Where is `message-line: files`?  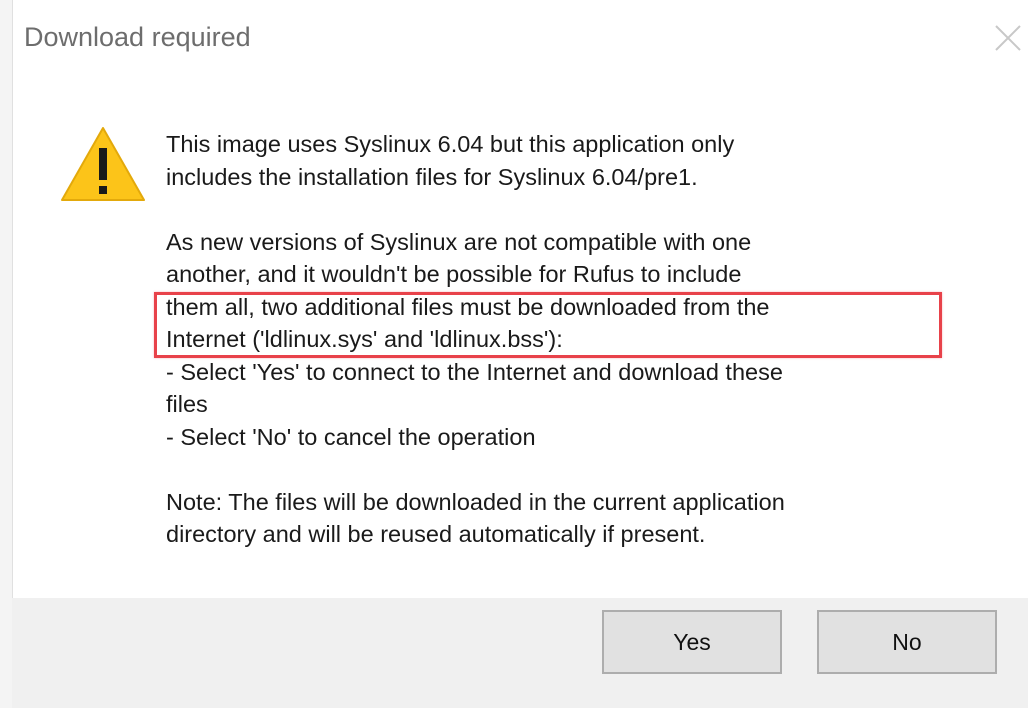 message-line: files is located at coordinates (187, 404).